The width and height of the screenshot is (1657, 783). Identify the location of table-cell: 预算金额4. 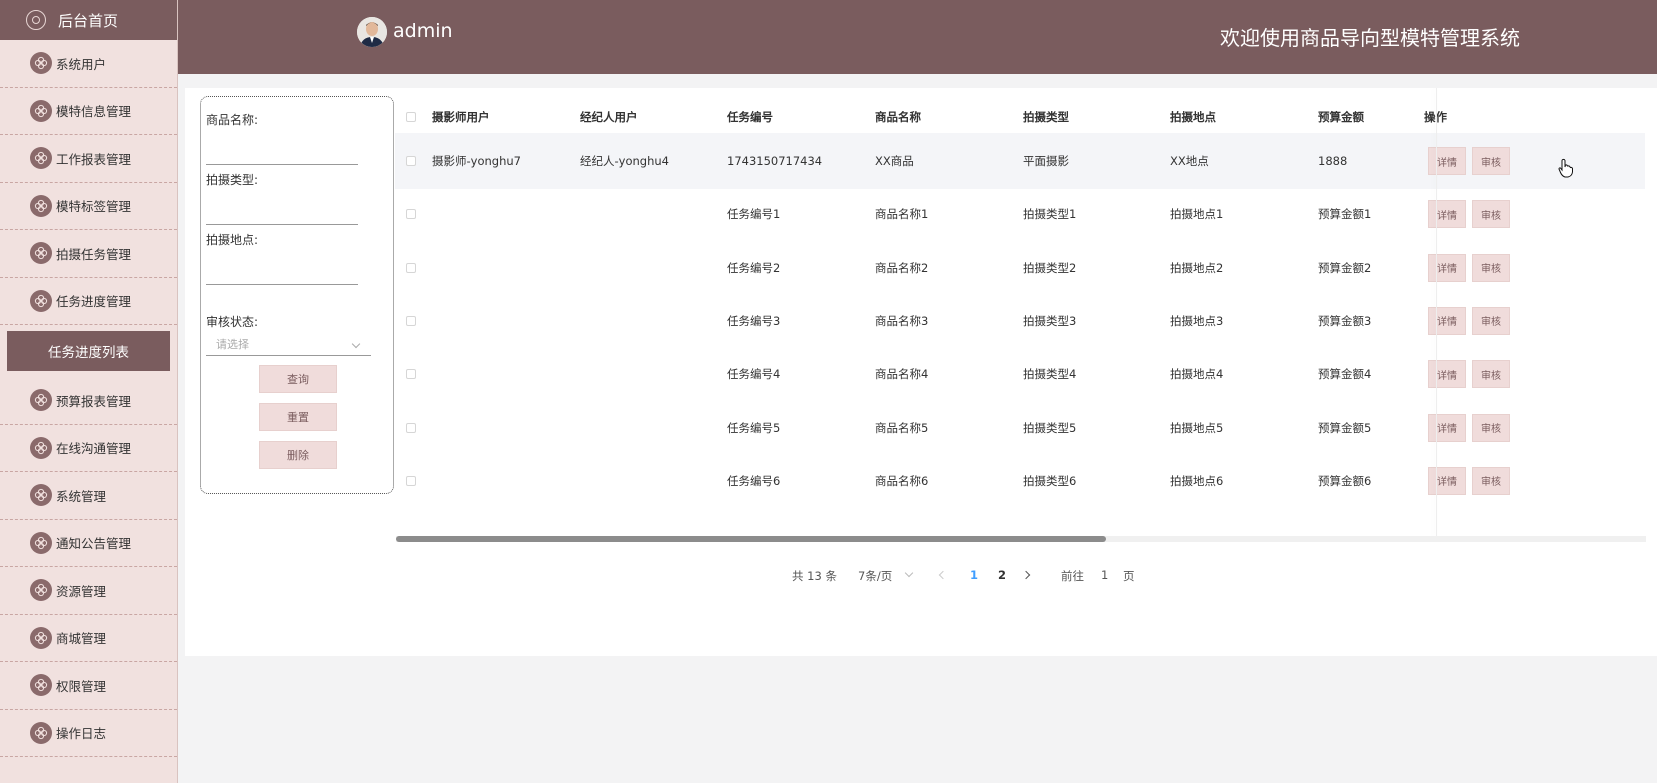
(1345, 374).